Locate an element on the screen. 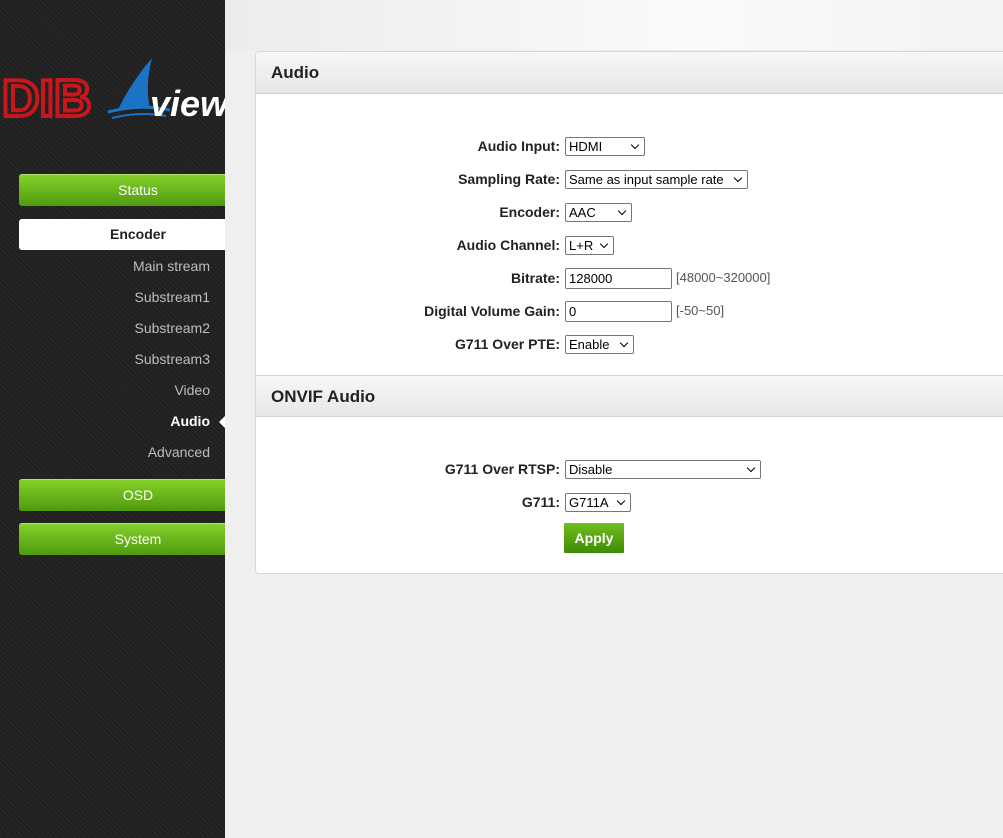 The image size is (1003, 838). apply-button: Apply is located at coordinates (594, 538).